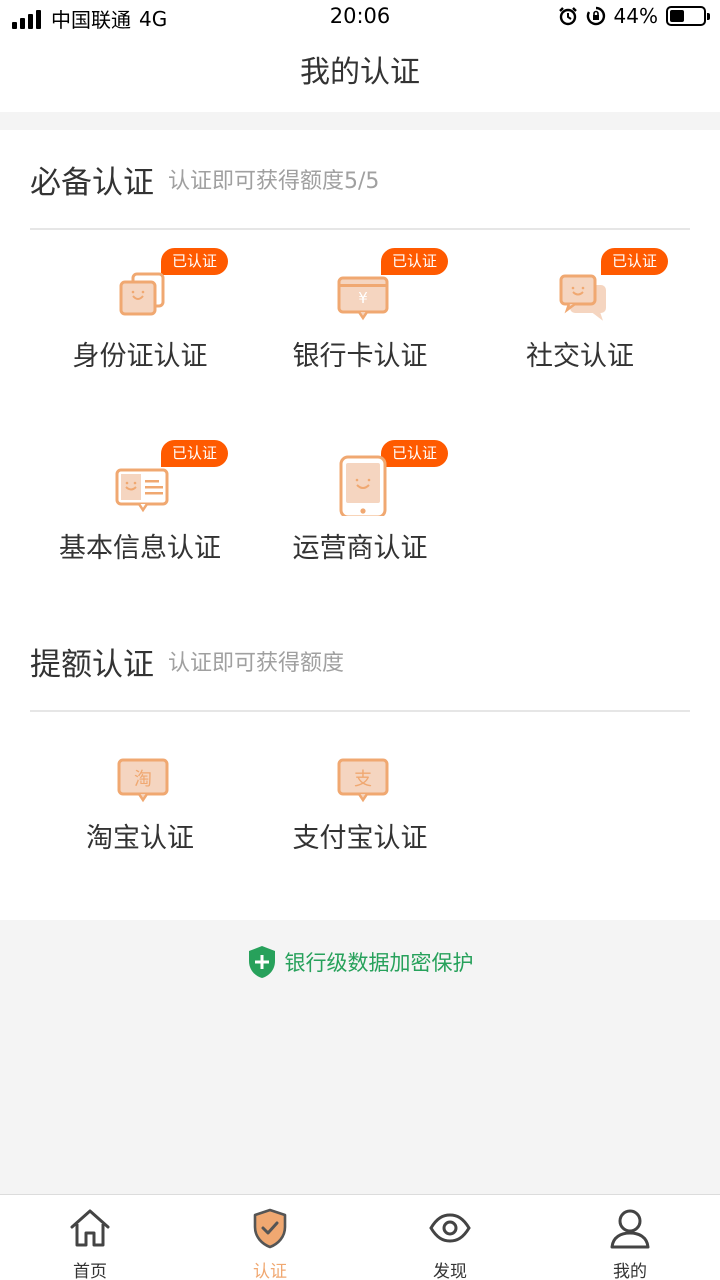 The height and width of the screenshot is (1280, 720). I want to click on tab-auth: 认证, so click(270, 1237).